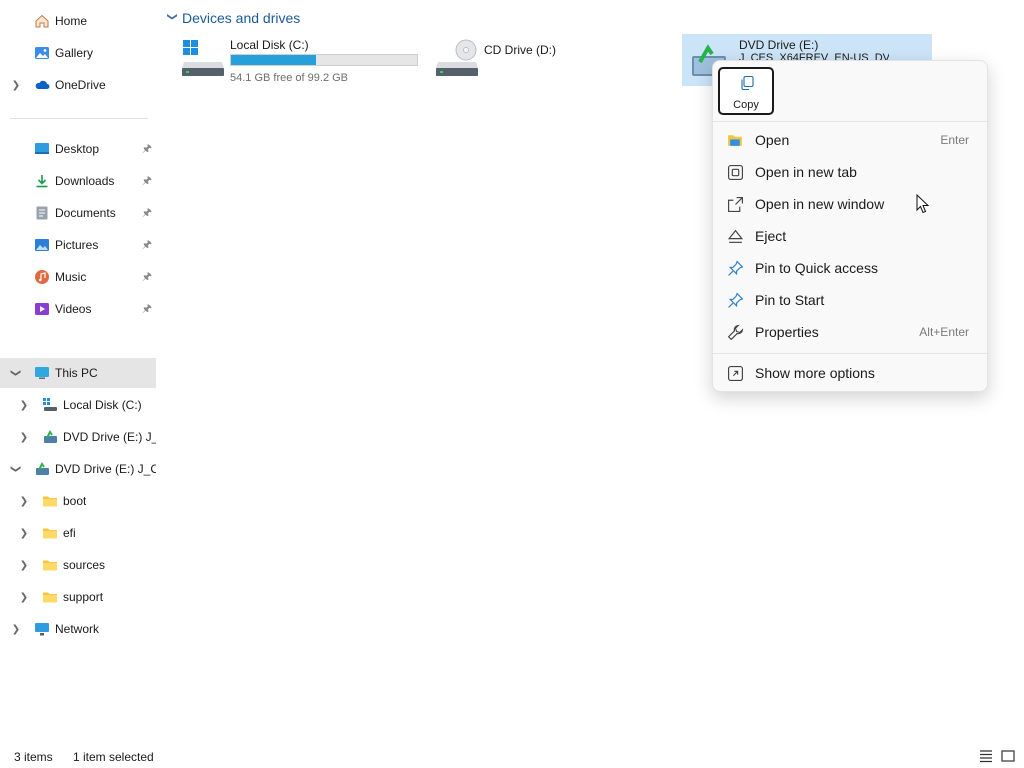  What do you see at coordinates (273, 60) in the screenshot?
I see `drive-usage-fill` at bounding box center [273, 60].